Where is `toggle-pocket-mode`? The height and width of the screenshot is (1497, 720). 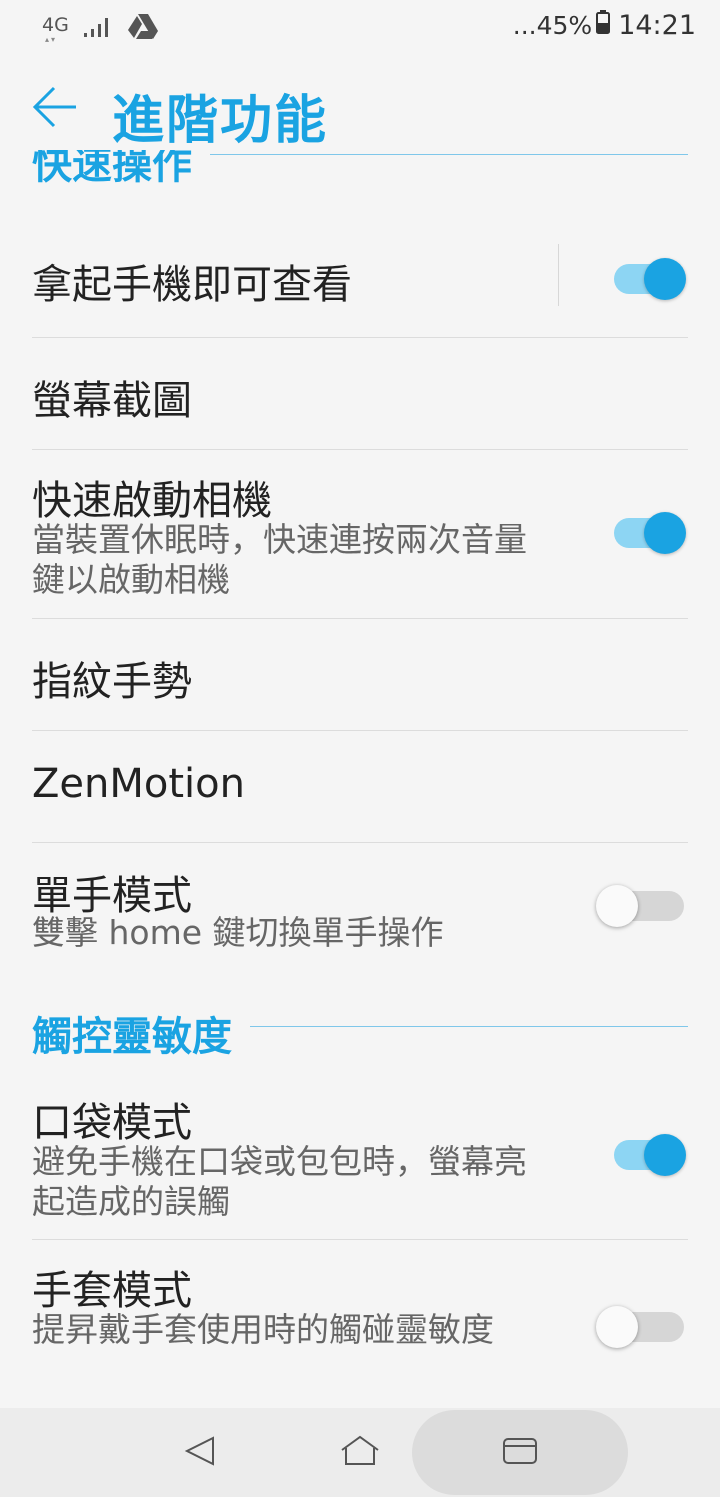 toggle-pocket-mode is located at coordinates (650, 1155).